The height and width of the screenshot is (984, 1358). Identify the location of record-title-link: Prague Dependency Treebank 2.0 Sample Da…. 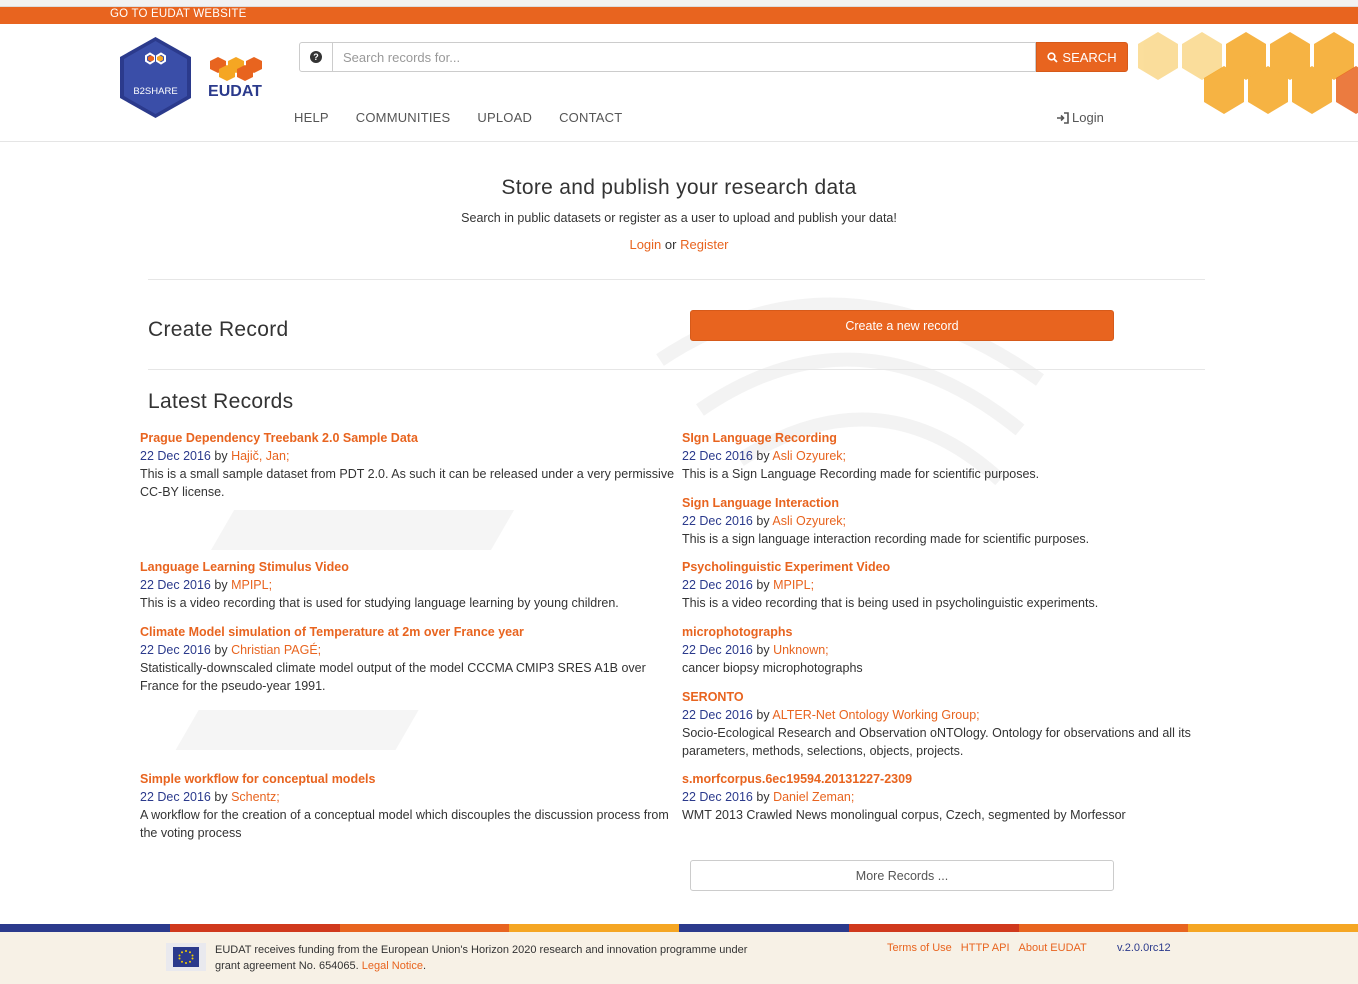
(410, 438).